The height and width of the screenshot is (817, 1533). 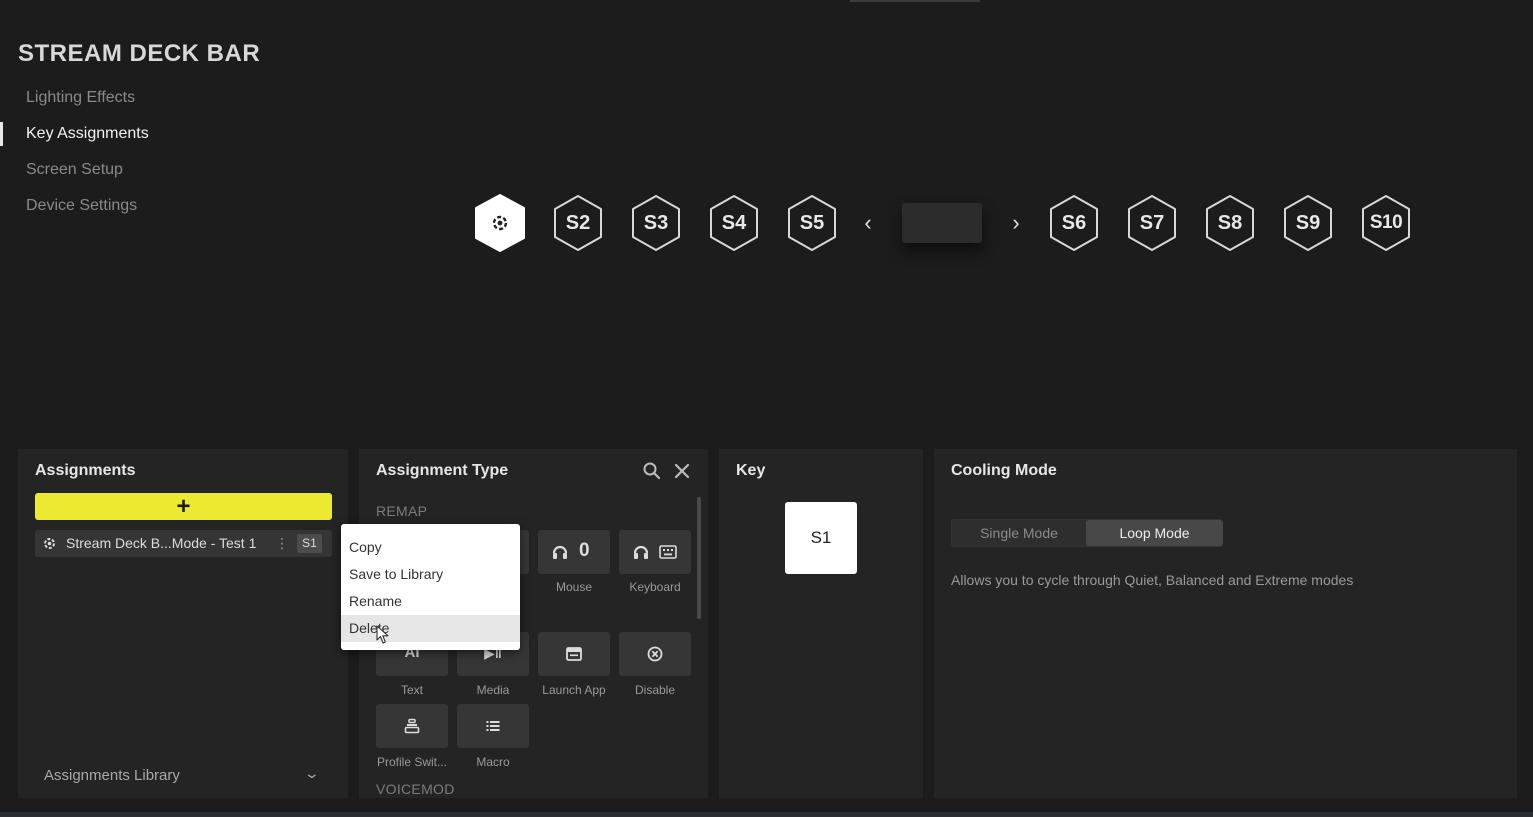 I want to click on key-s1-selected, so click(x=500, y=223).